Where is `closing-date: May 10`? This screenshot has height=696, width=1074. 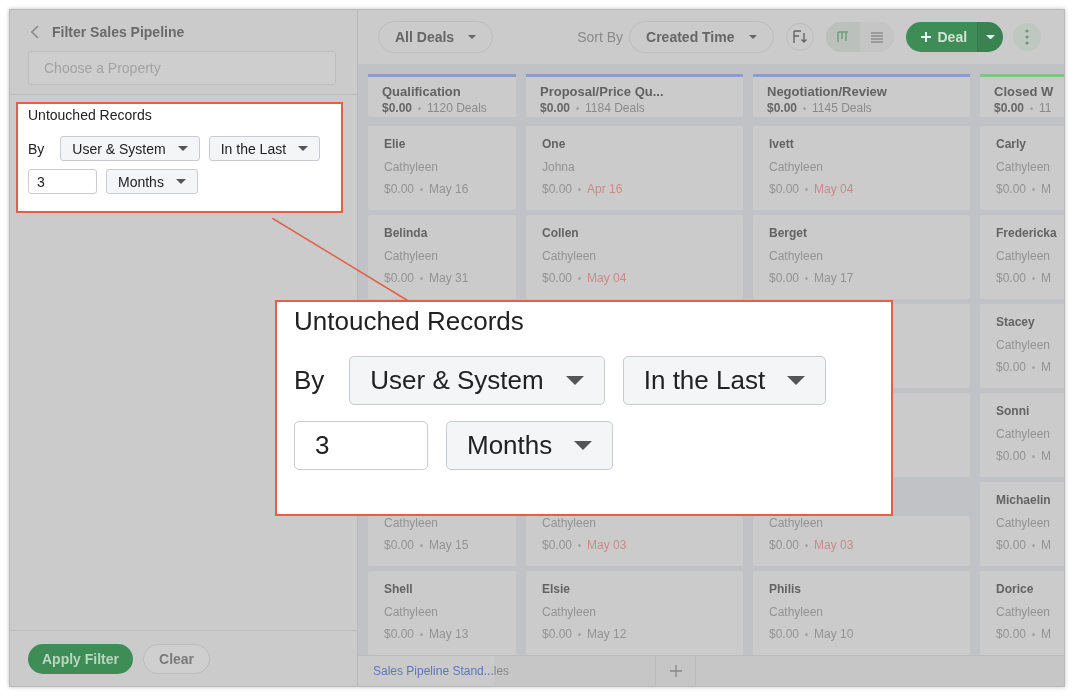 closing-date: May 10 is located at coordinates (834, 634).